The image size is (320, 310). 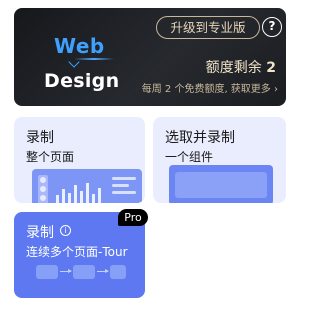 What do you see at coordinates (210, 87) in the screenshot?
I see `get-more-link: 每周 2 个免费额度, 获取更多 ›` at bounding box center [210, 87].